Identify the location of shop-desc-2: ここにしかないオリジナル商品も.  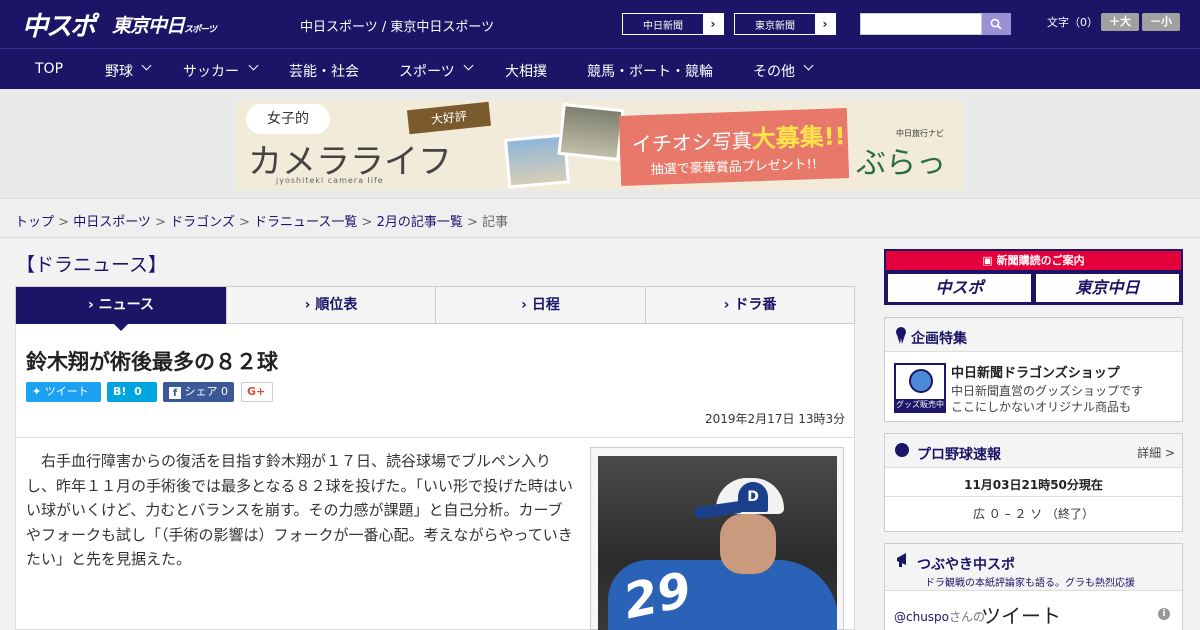
(1041, 407).